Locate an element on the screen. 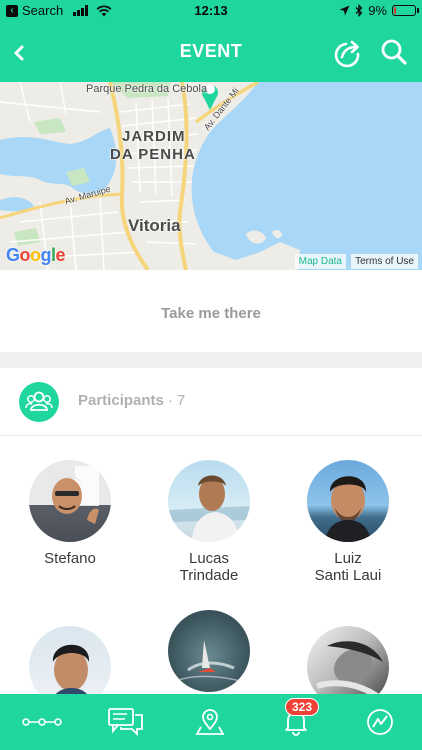  battery-level-fill is located at coordinates (395, 10).